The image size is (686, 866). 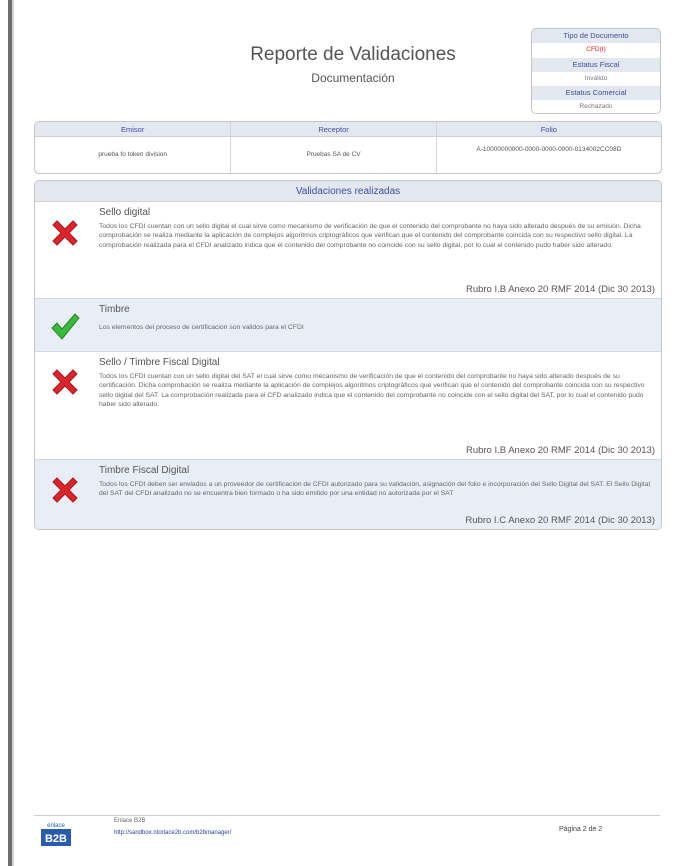 I want to click on folio-header: Folio, so click(x=548, y=129).